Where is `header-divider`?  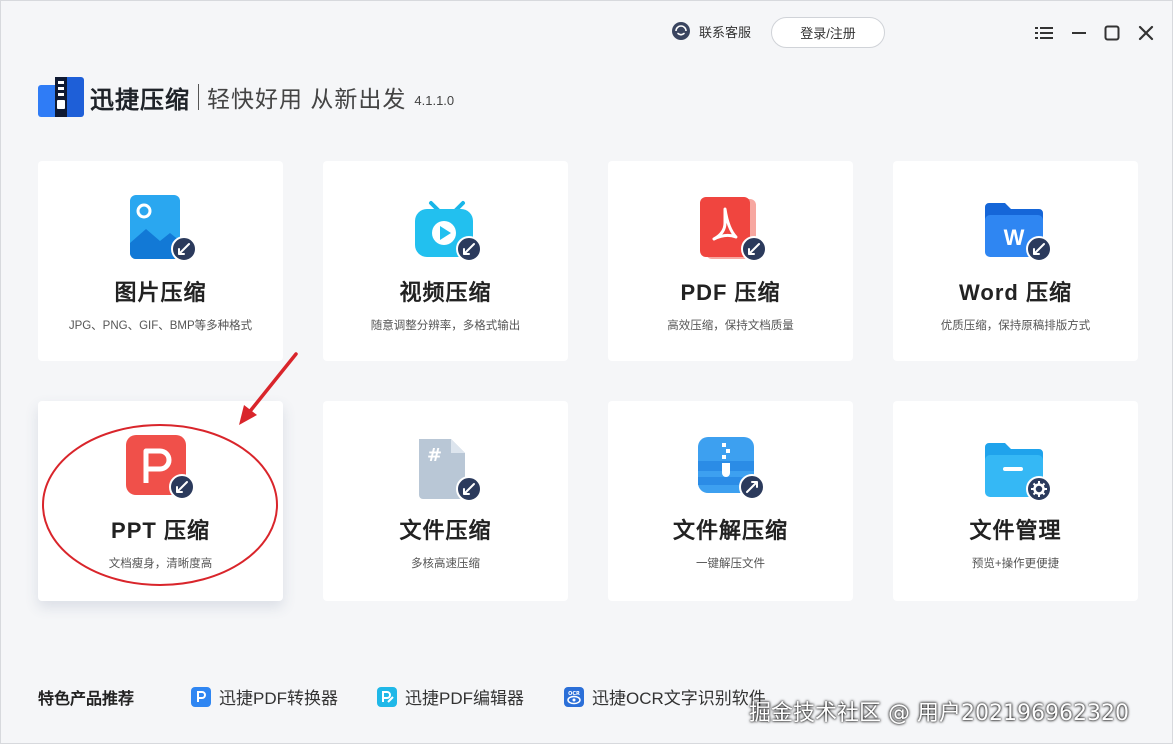 header-divider is located at coordinates (198, 97).